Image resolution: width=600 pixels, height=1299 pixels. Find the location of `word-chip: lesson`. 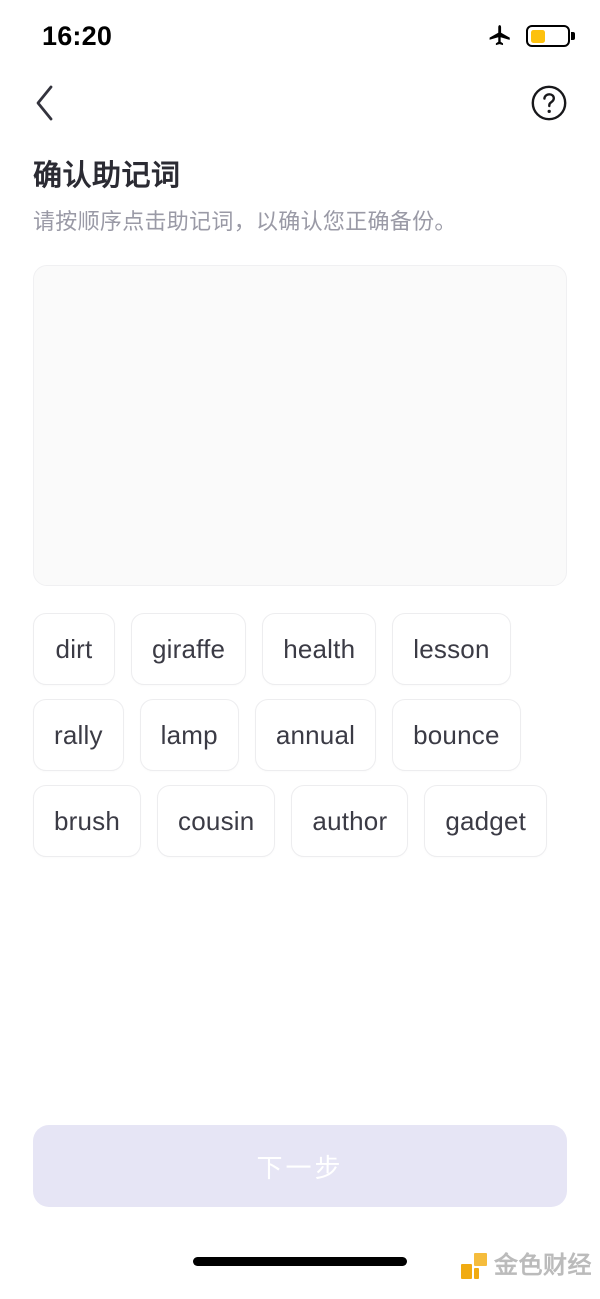

word-chip: lesson is located at coordinates (451, 649).